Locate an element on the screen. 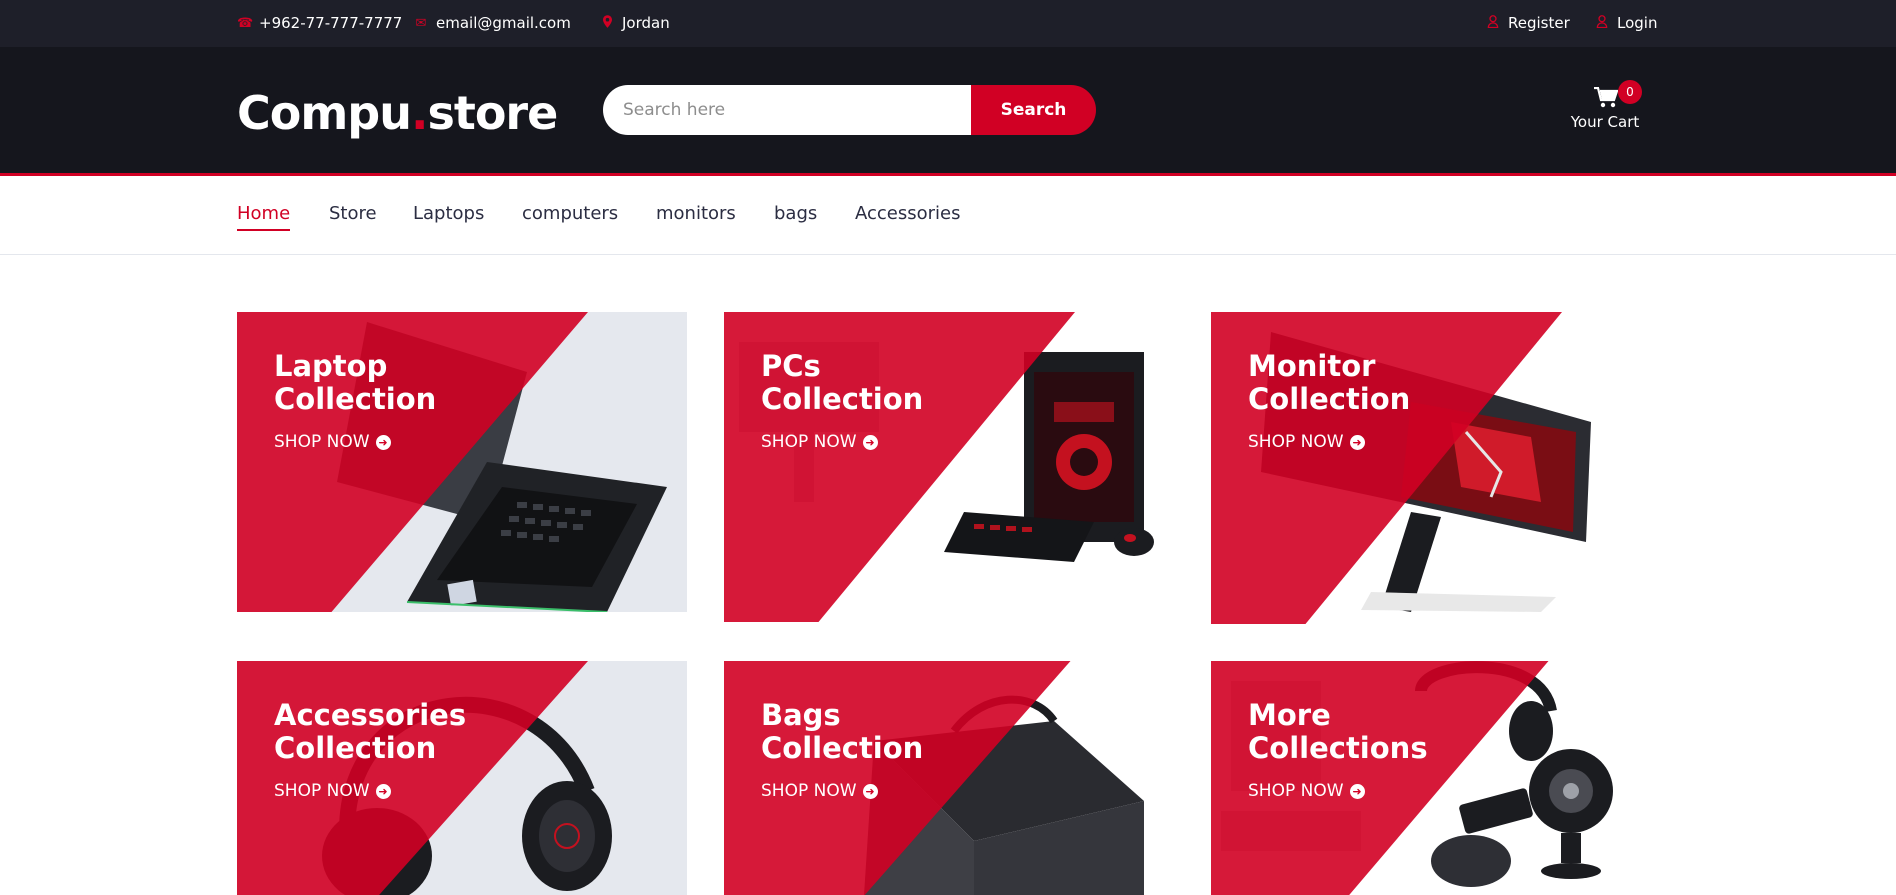 The width and height of the screenshot is (1896, 895). collection-title: Bags Collection is located at coordinates (842, 732).